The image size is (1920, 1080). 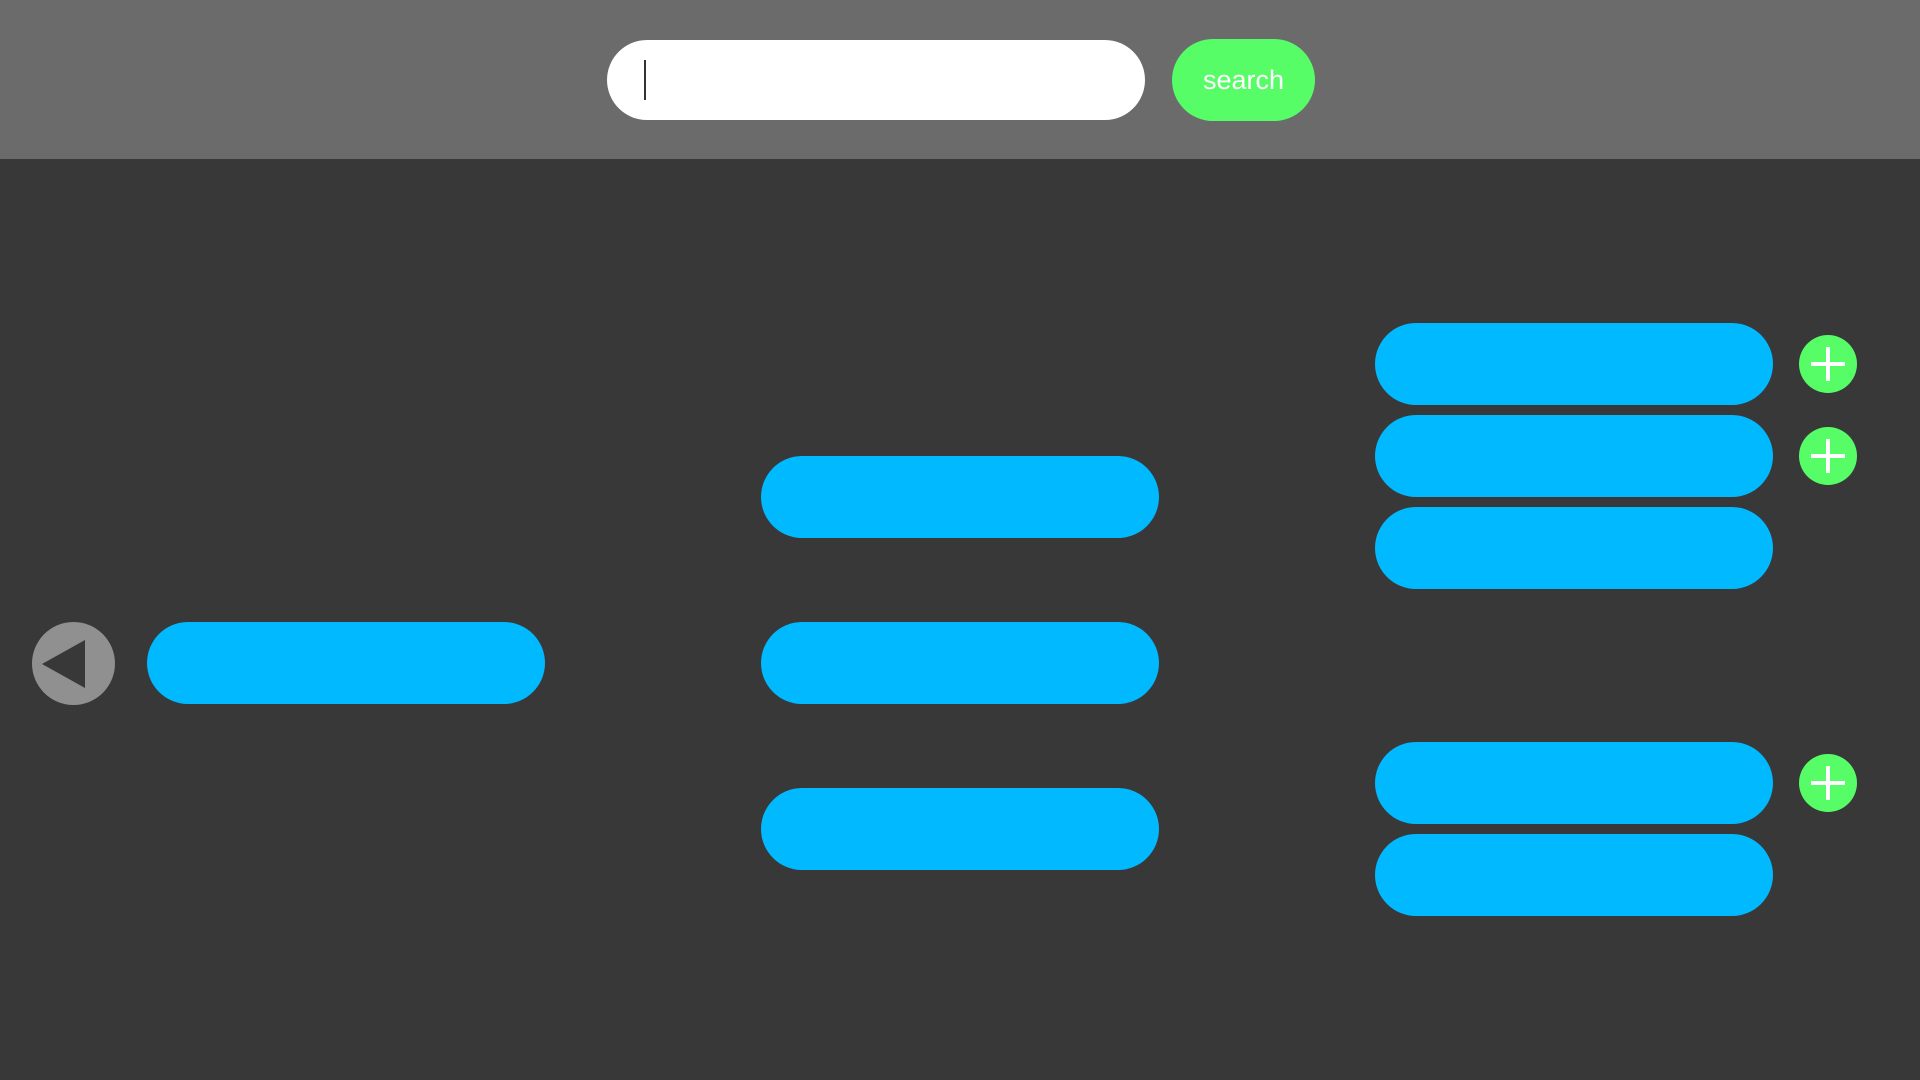 I want to click on search-button: search, so click(x=1243, y=80).